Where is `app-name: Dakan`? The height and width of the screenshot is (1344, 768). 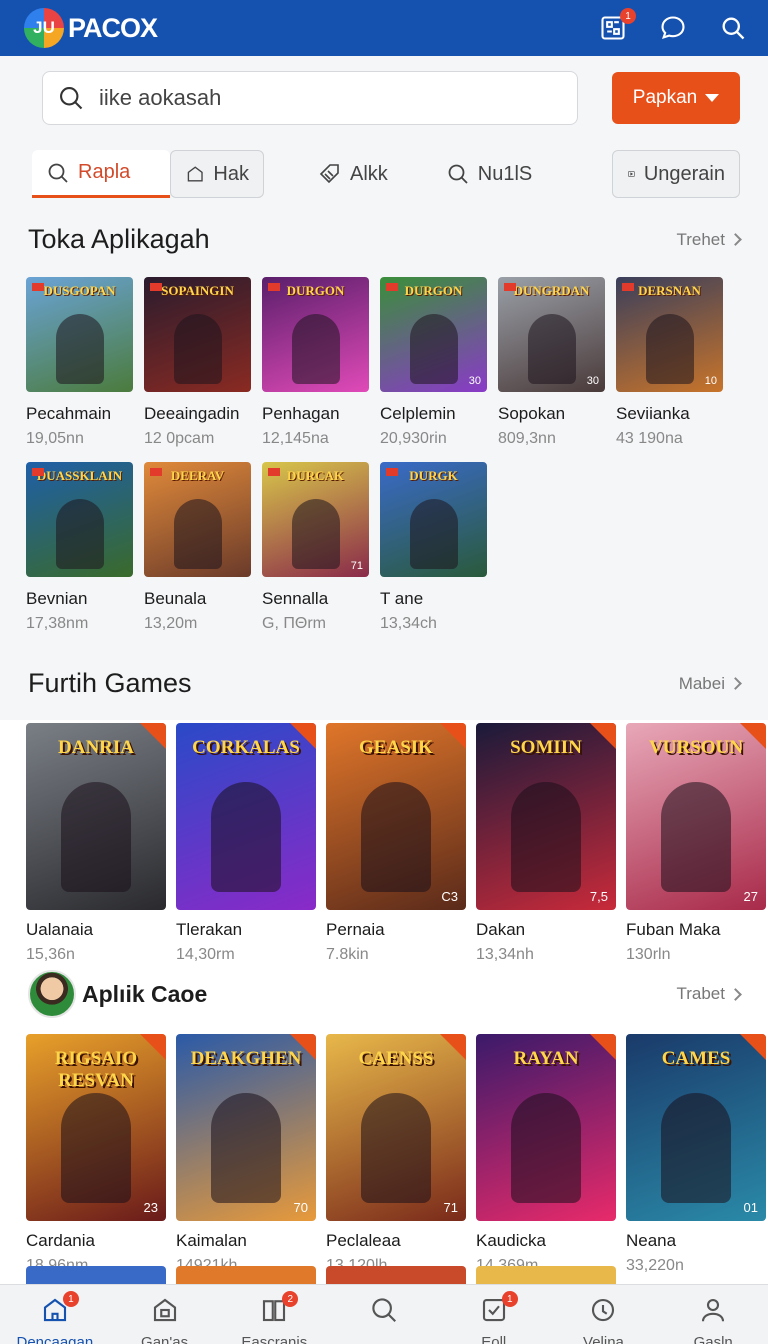
app-name: Dakan is located at coordinates (501, 929).